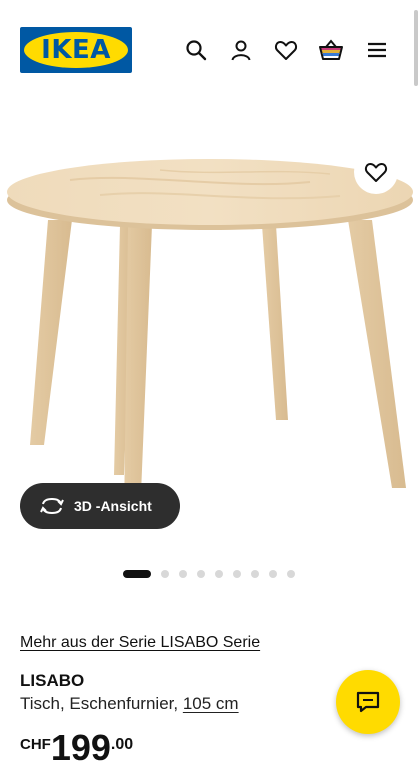 Image resolution: width=420 pixels, height=768 pixels. What do you see at coordinates (140, 643) in the screenshot?
I see `series-link: Mehr aus der Serie LISABO Serie` at bounding box center [140, 643].